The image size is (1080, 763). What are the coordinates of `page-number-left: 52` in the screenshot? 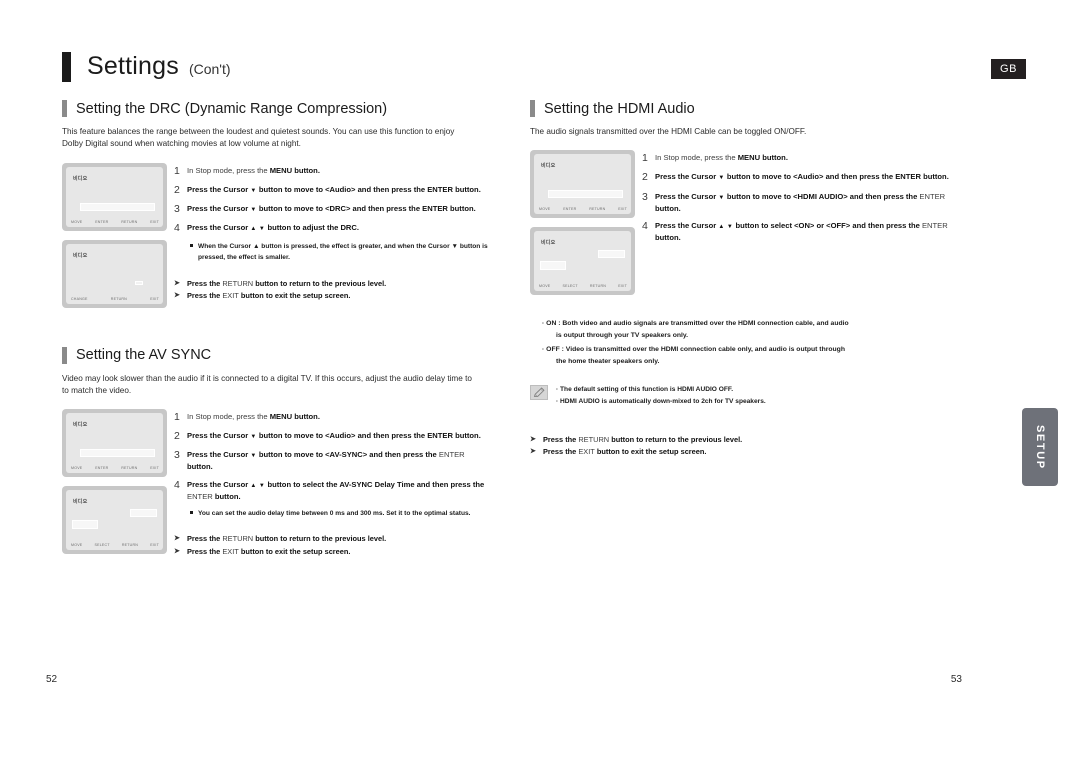 It's located at (52, 679).